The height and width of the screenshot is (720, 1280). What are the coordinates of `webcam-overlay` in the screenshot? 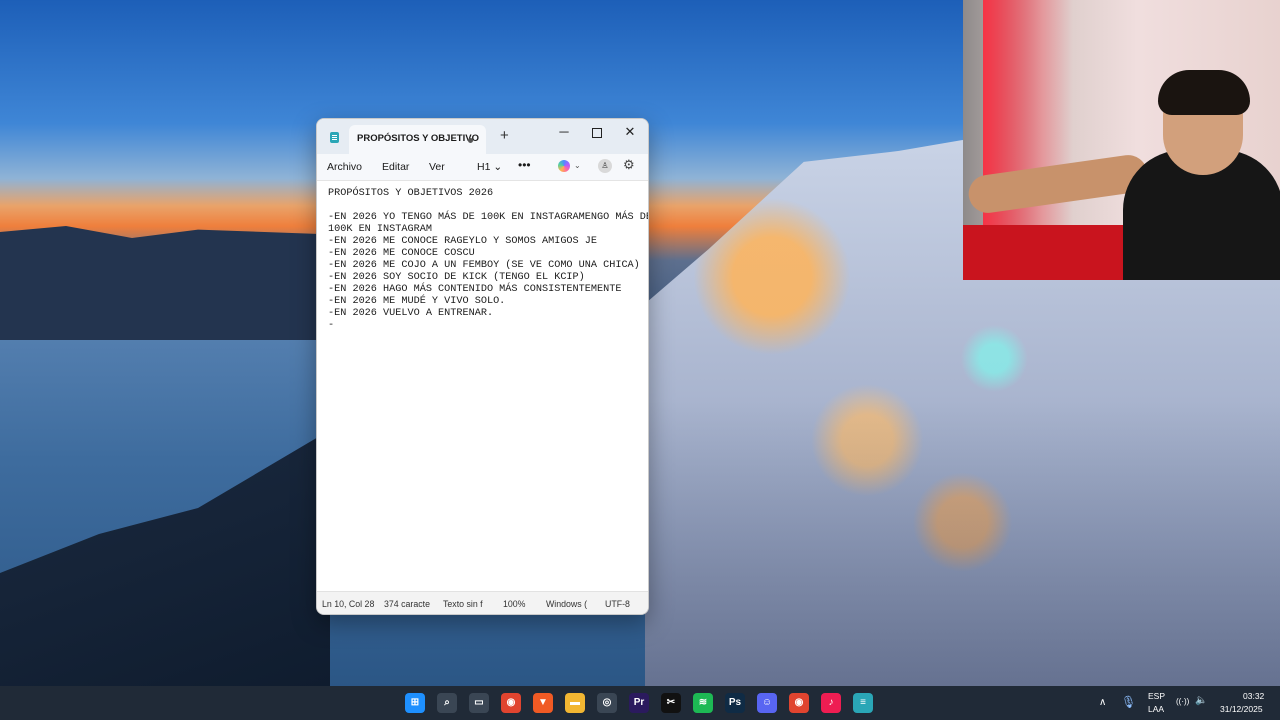 It's located at (1121, 140).